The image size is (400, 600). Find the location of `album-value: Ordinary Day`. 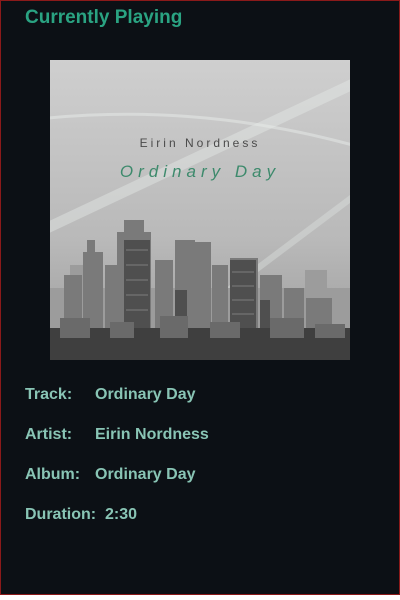

album-value: Ordinary Day is located at coordinates (145, 474).